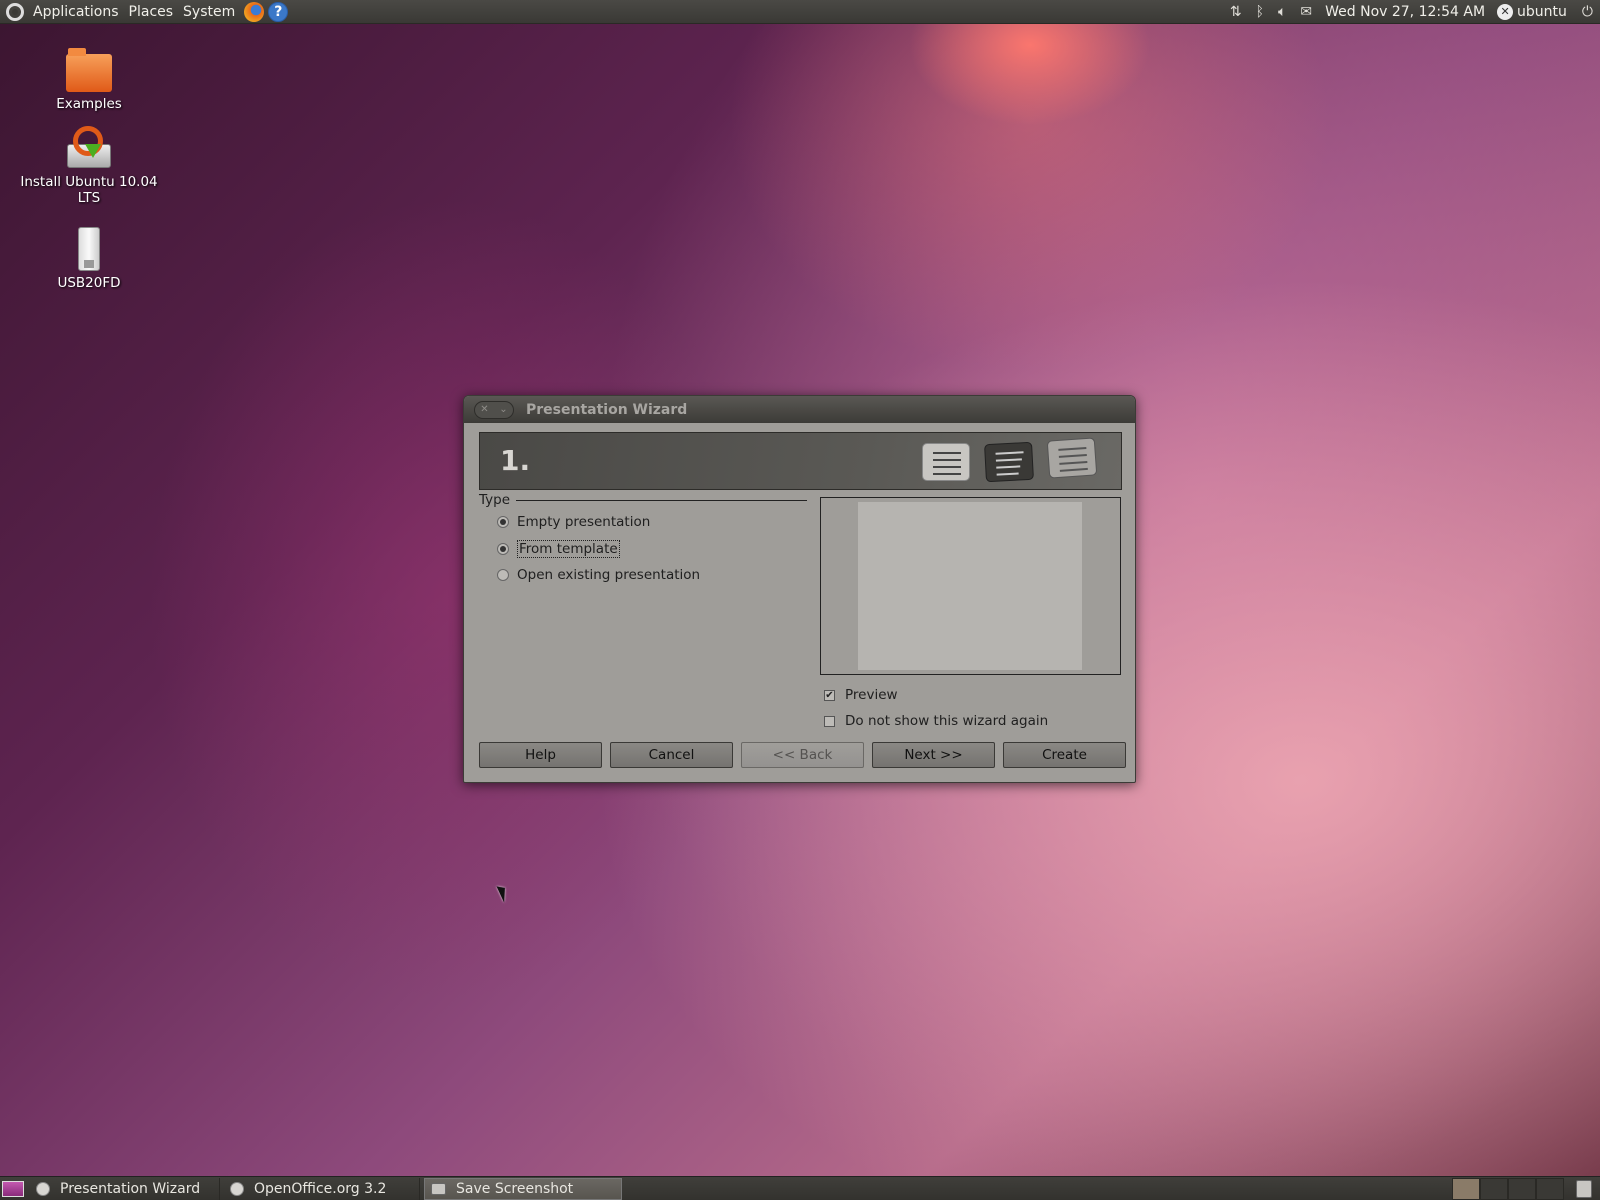  What do you see at coordinates (515, 1188) in the screenshot?
I see `task-label: Save Screenshot` at bounding box center [515, 1188].